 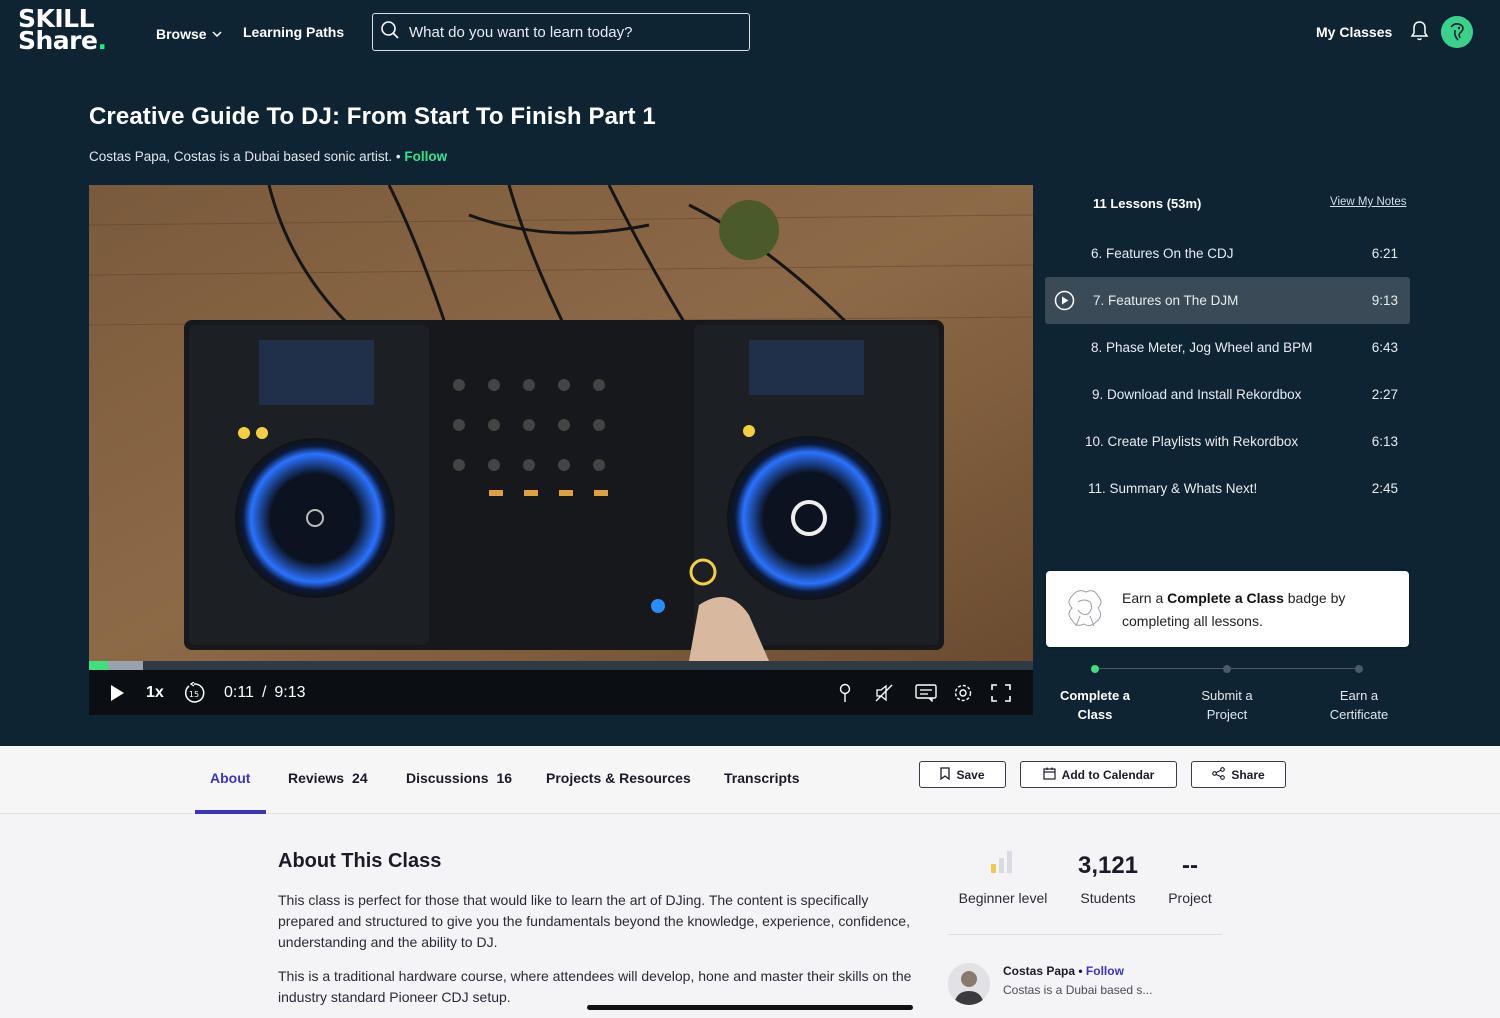 I want to click on follow-link: Follow, so click(x=425, y=156).